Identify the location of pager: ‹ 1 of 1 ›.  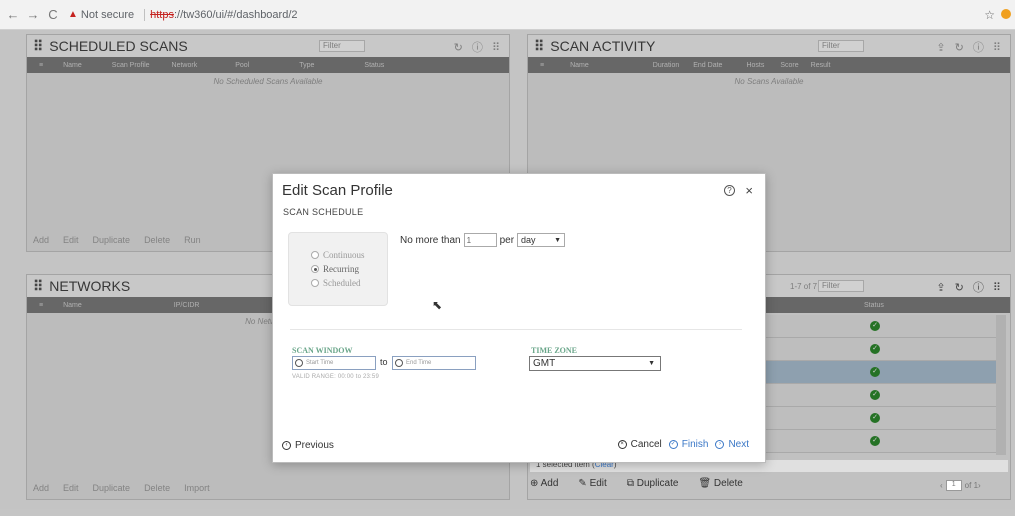
(960, 485).